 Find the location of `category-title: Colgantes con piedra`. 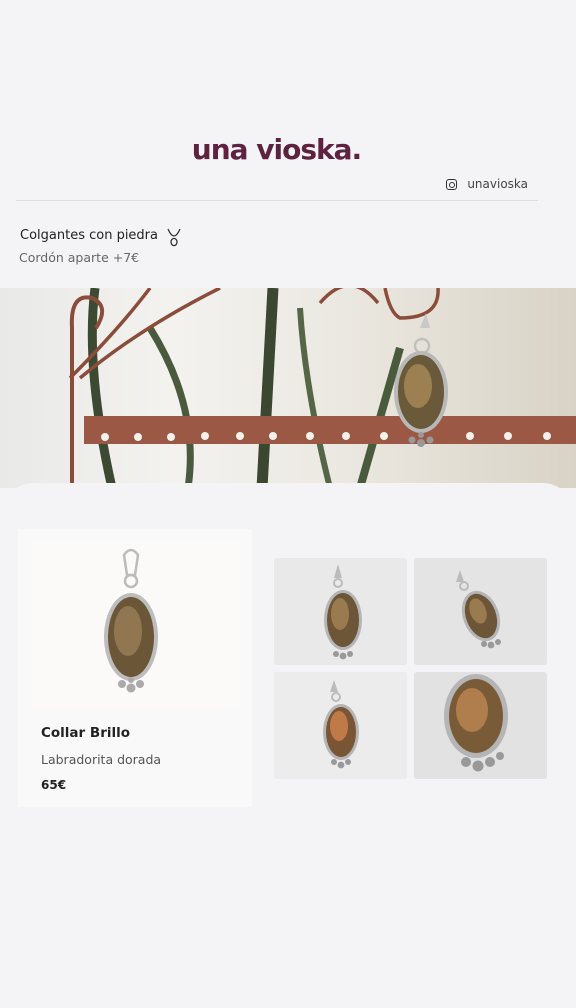

category-title: Colgantes con piedra is located at coordinates (89, 235).